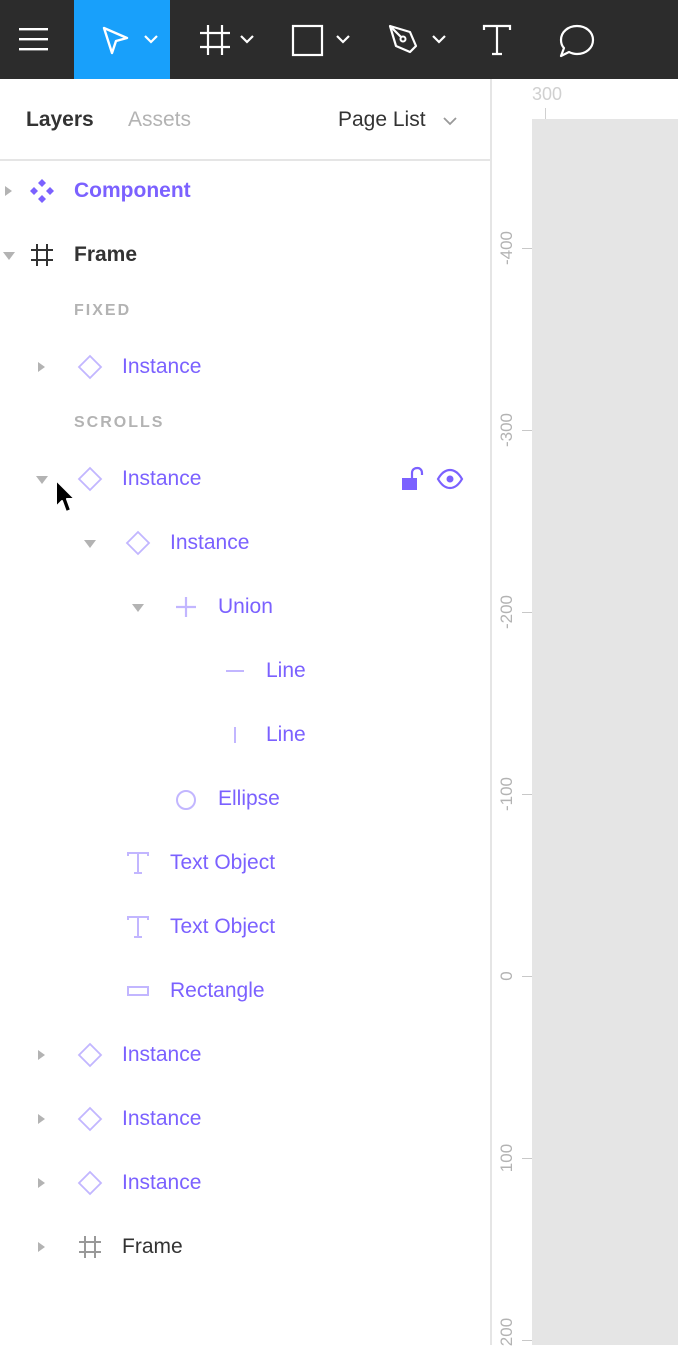 The width and height of the screenshot is (678, 1362). I want to click on layer-line-2: Line, so click(286, 735).